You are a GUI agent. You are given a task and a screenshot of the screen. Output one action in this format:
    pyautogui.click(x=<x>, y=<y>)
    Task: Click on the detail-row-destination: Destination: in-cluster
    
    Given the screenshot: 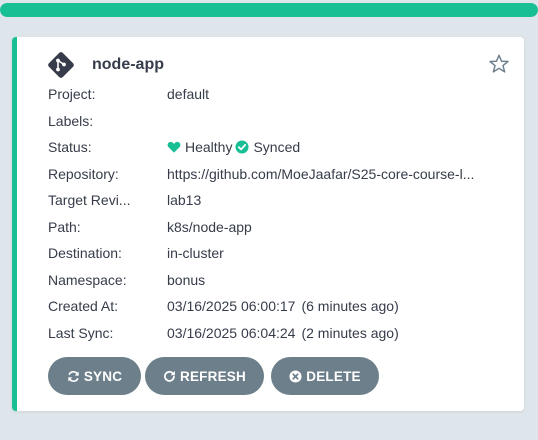 What is the action you would take?
    pyautogui.click(x=283, y=253)
    